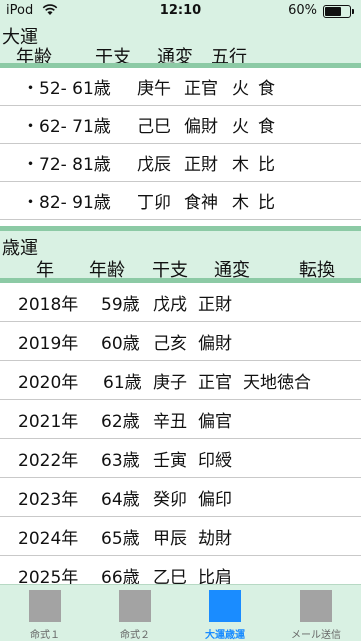 The height and width of the screenshot is (641, 361). What do you see at coordinates (45, 606) in the screenshot?
I see `meishiki-1-icon` at bounding box center [45, 606].